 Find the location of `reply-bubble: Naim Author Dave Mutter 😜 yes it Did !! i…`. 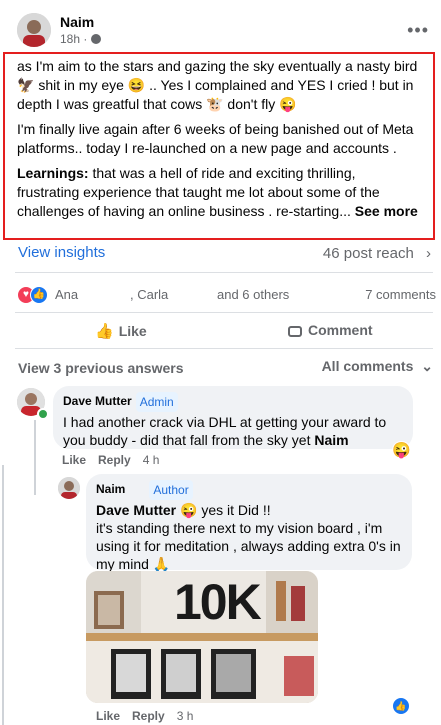

reply-bubble: Naim Author Dave Mutter 😜 yes it Did !! i… is located at coordinates (249, 523).